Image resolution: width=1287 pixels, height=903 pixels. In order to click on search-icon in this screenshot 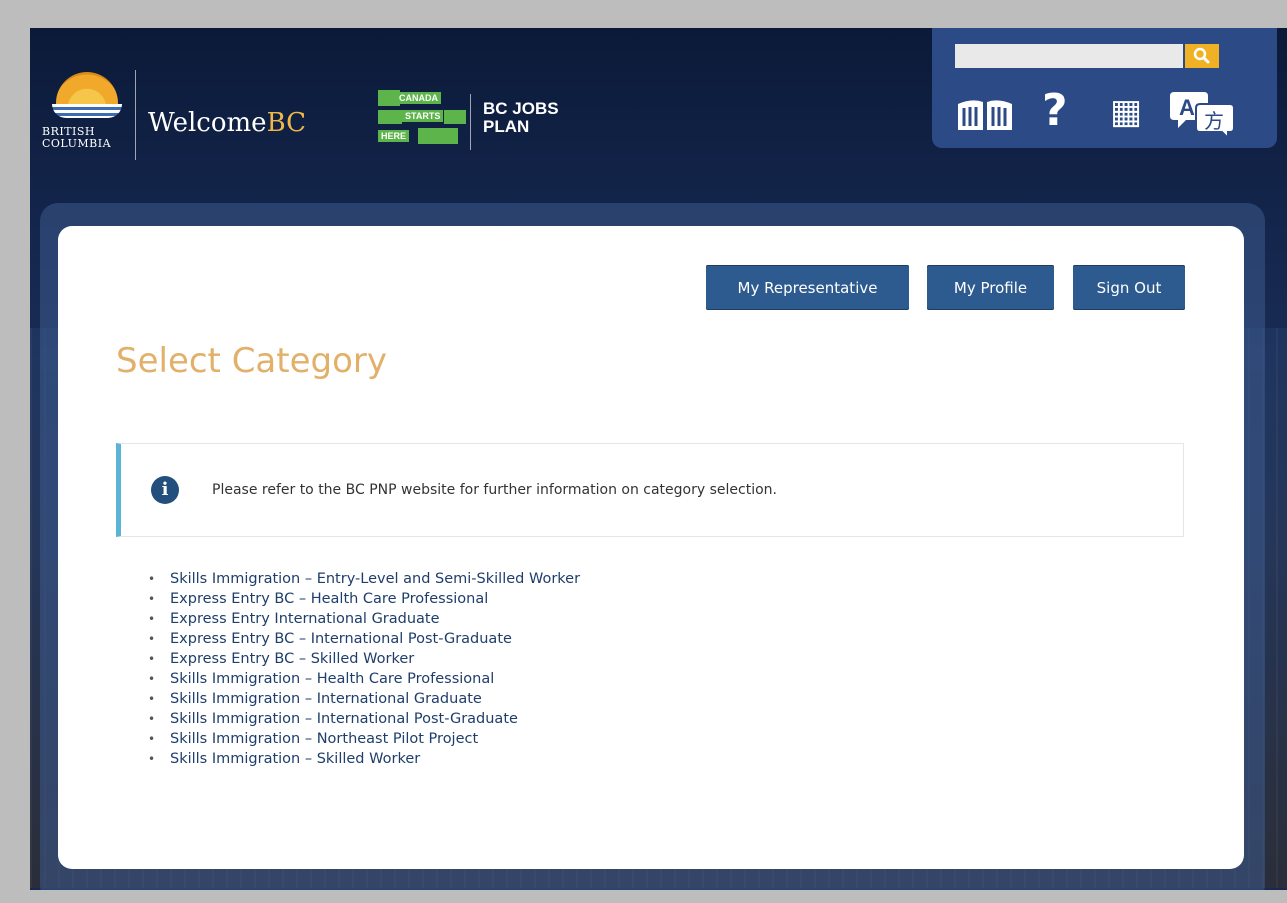, I will do `click(1201, 55)`.